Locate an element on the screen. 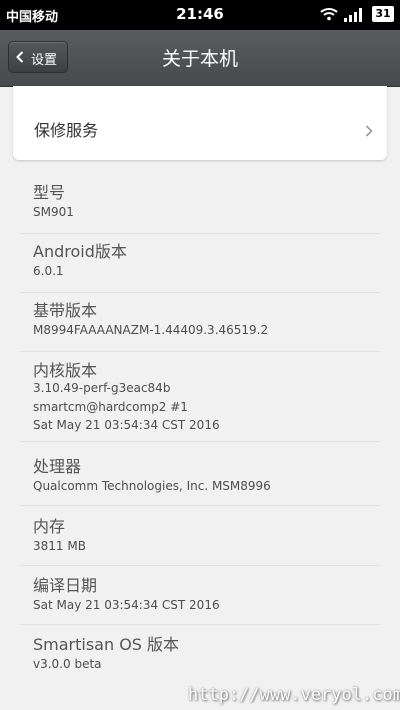 The width and height of the screenshot is (400, 710). processor-value: Qualcomm Technologies, Inc. MSM8996 is located at coordinates (152, 486).